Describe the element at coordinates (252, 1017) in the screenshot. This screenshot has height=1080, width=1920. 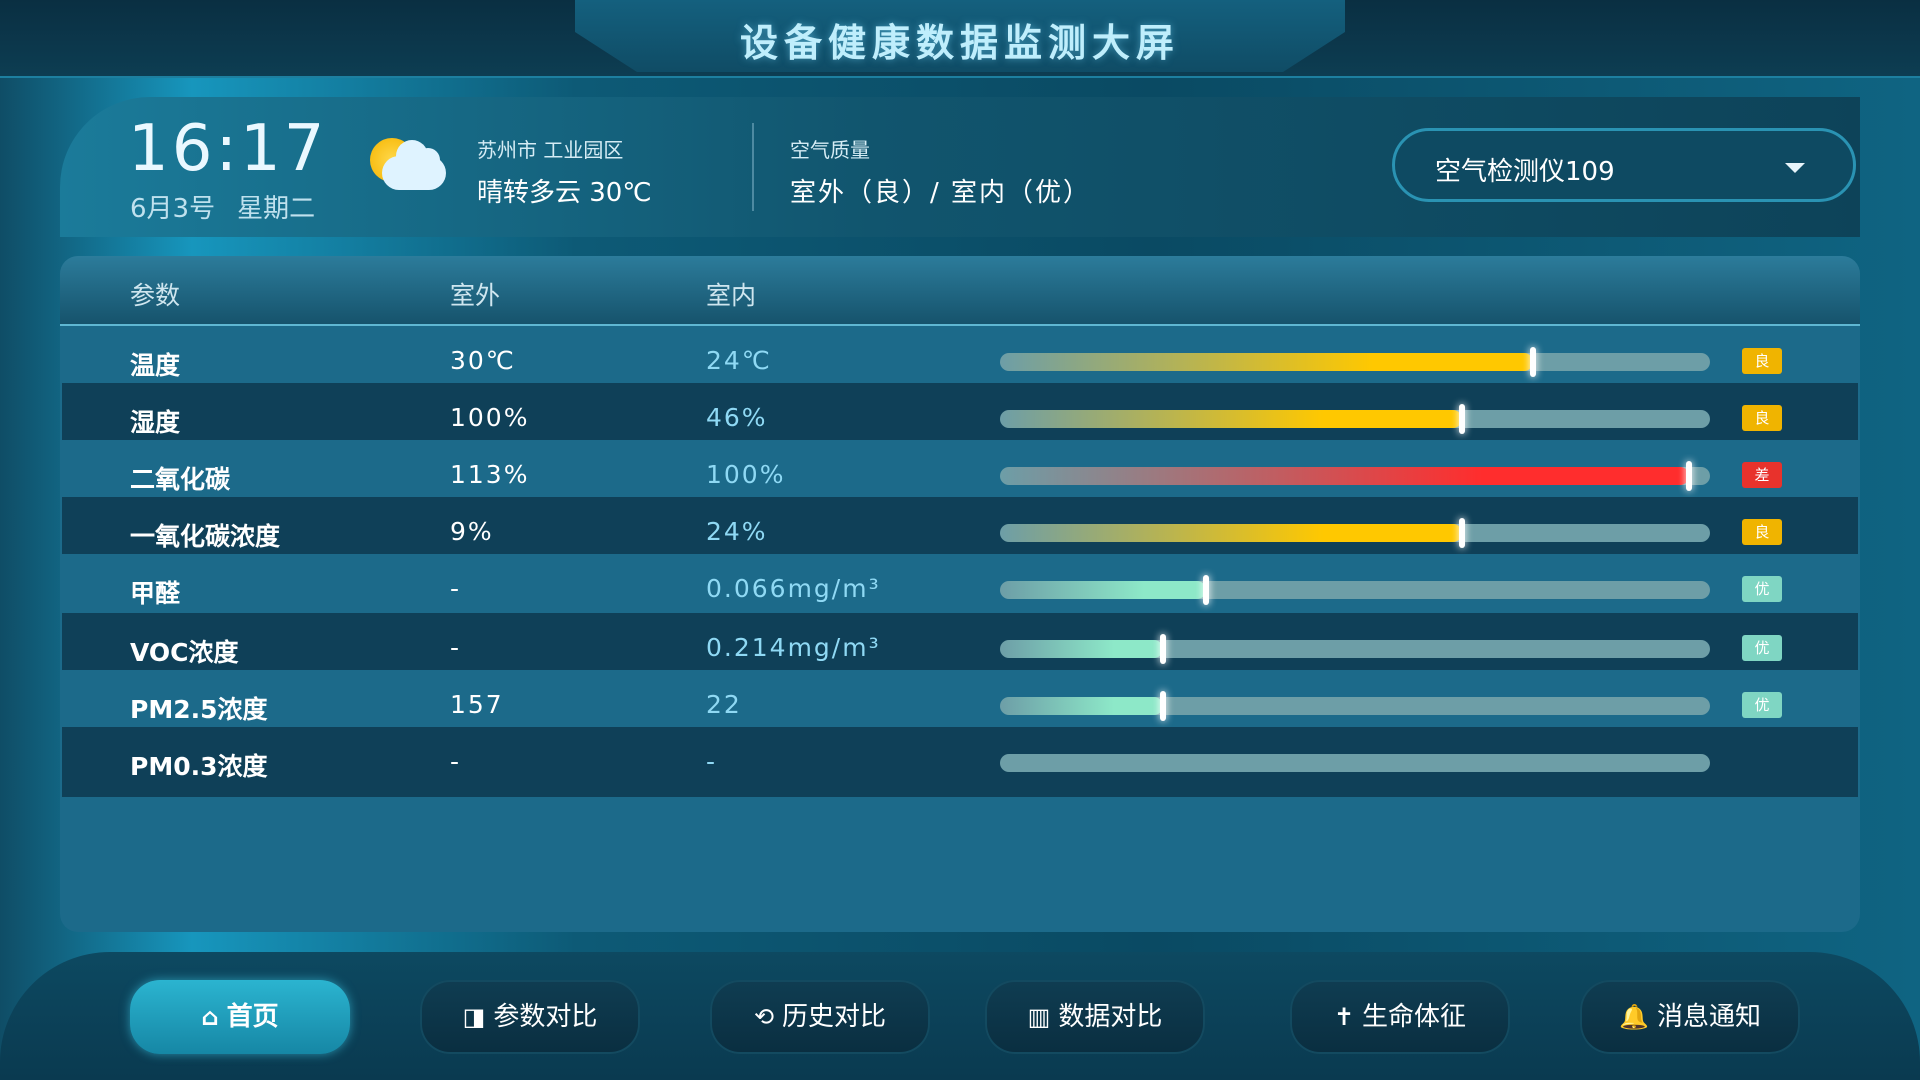
I see `nav-button-label: 首页` at that location.